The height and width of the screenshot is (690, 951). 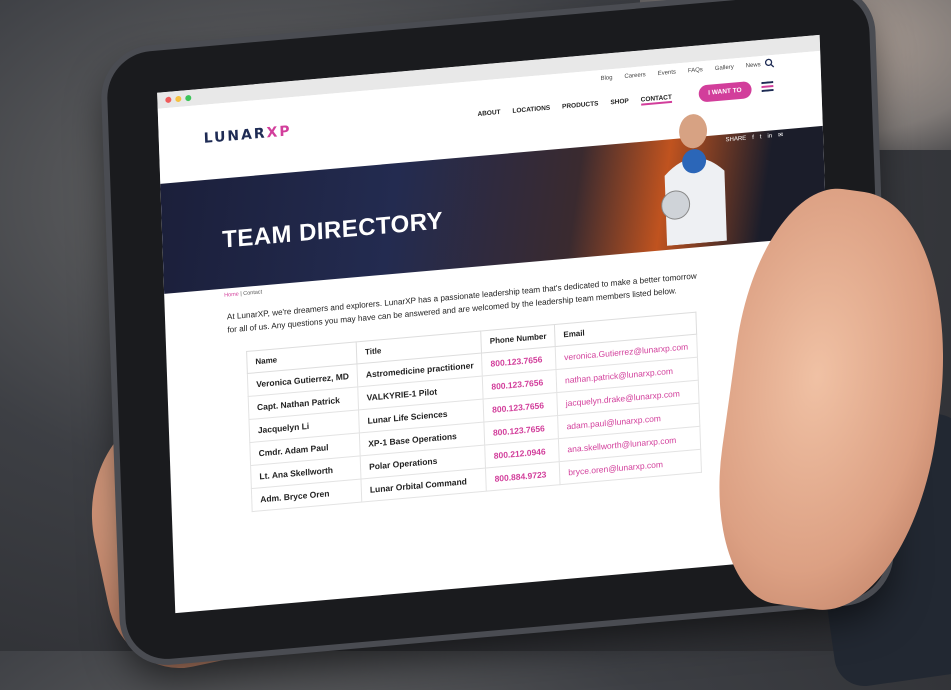 I want to click on linkedin-icon: in, so click(x=769, y=136).